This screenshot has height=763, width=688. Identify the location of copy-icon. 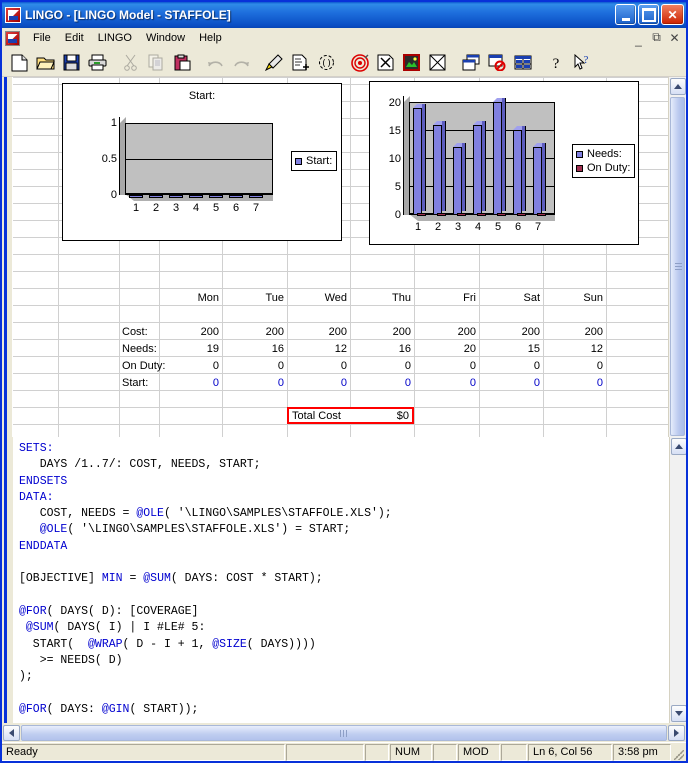
(156, 62).